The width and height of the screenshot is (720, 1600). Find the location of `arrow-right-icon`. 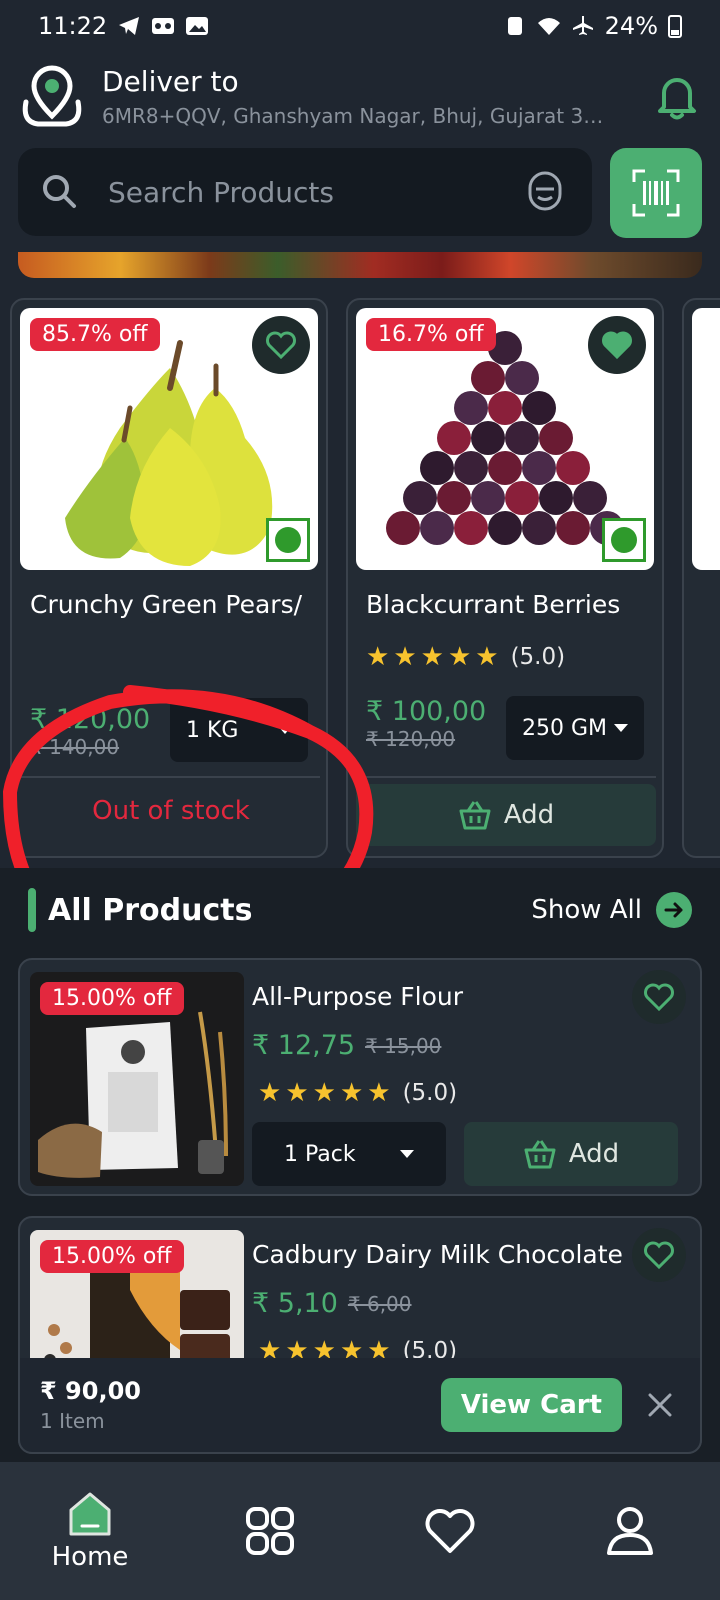

arrow-right-icon is located at coordinates (674, 910).